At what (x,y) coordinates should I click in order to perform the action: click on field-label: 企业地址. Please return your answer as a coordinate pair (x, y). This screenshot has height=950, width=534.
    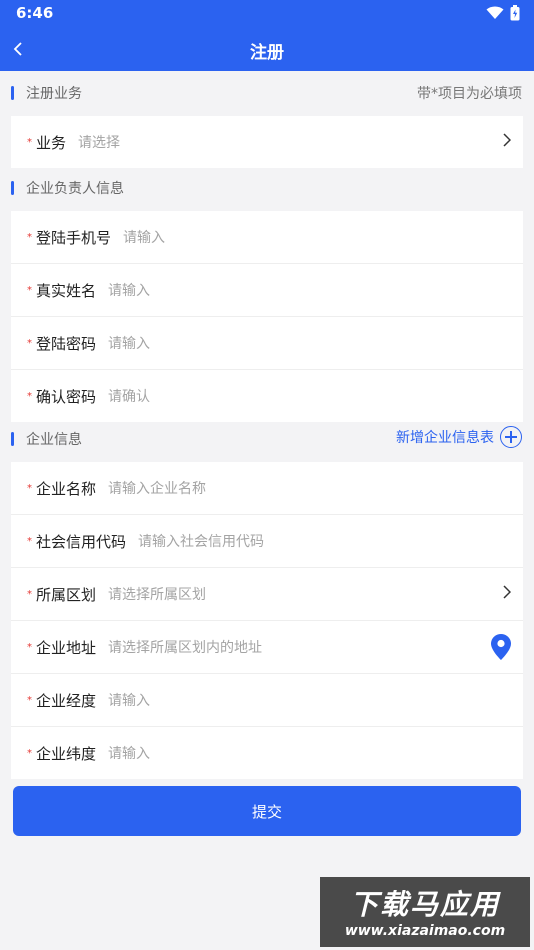
    Looking at the image, I should click on (66, 647).